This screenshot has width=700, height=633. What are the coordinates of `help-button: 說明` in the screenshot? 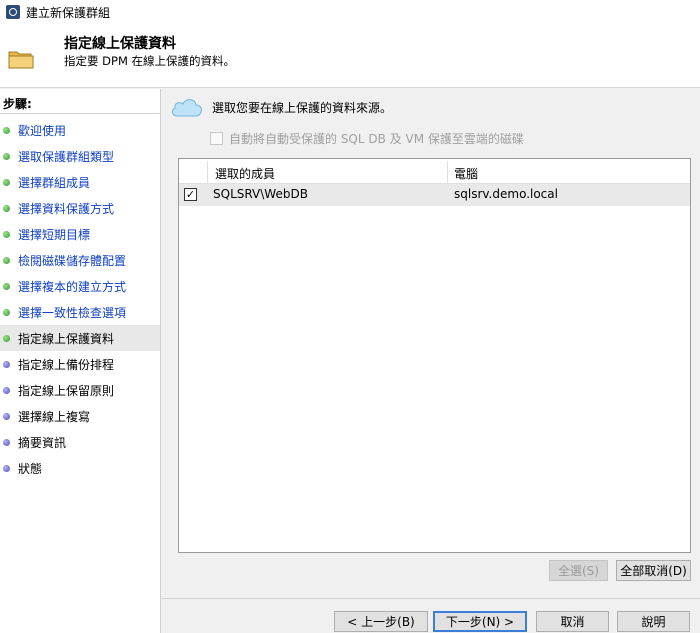 It's located at (653, 621).